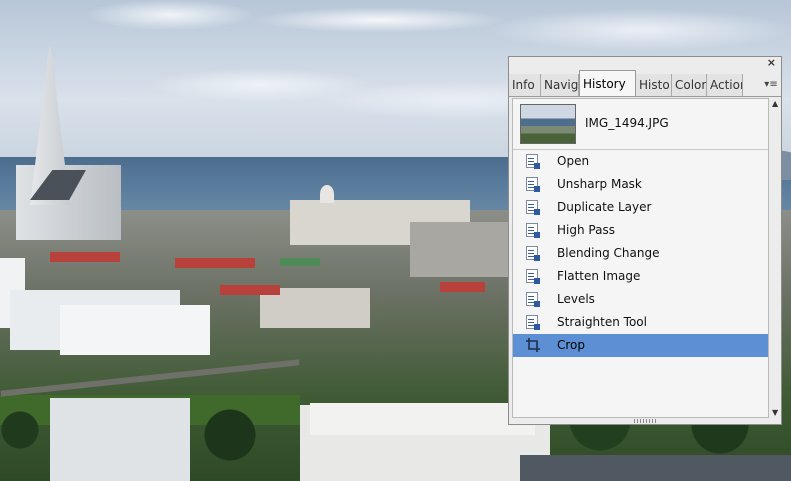 The height and width of the screenshot is (481, 791). Describe the element at coordinates (586, 230) in the screenshot. I see `history-step-label: High Pass` at that location.